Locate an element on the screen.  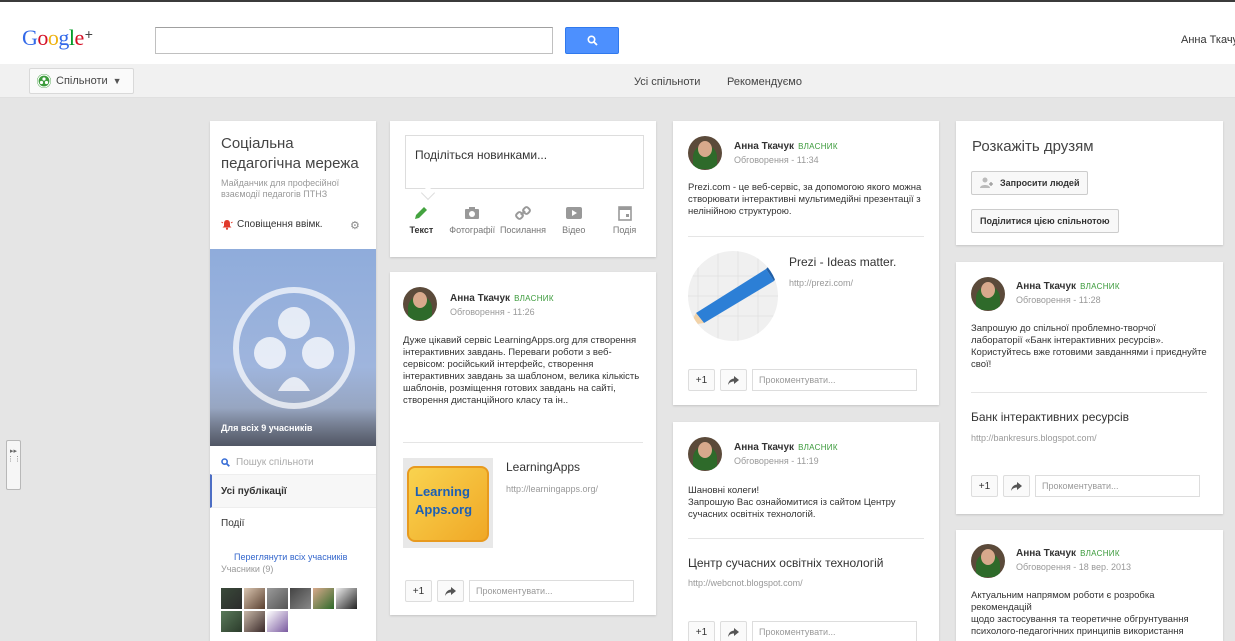
search-button is located at coordinates (592, 40).